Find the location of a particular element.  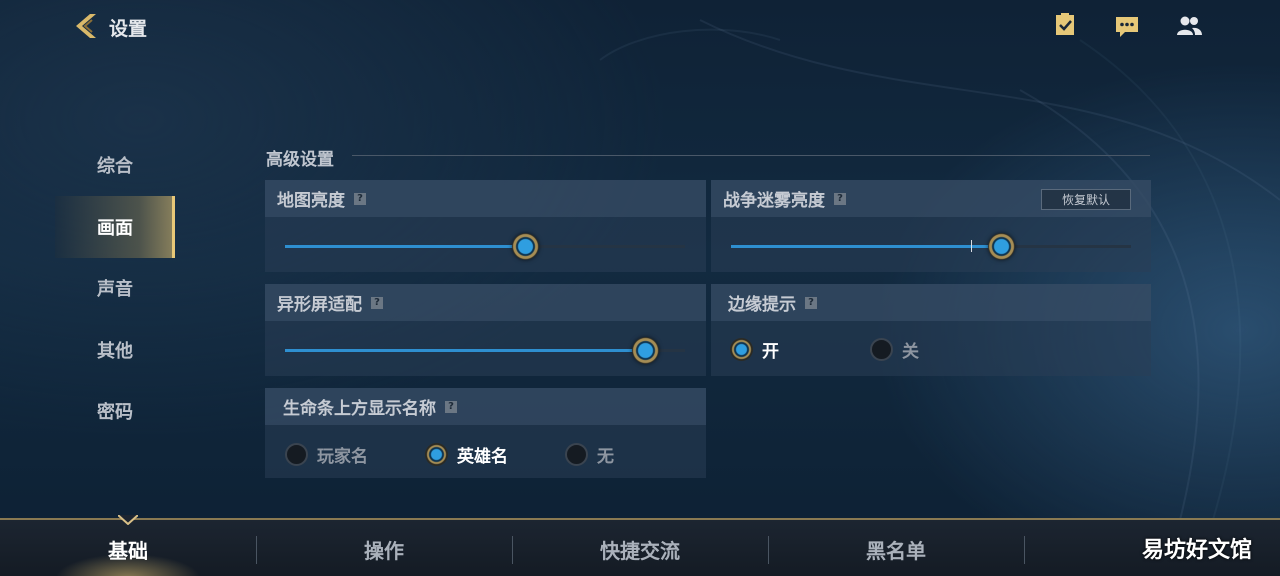

bottom-tab-bar: 基础 操作 快捷交流 黑名单 is located at coordinates (640, 545).